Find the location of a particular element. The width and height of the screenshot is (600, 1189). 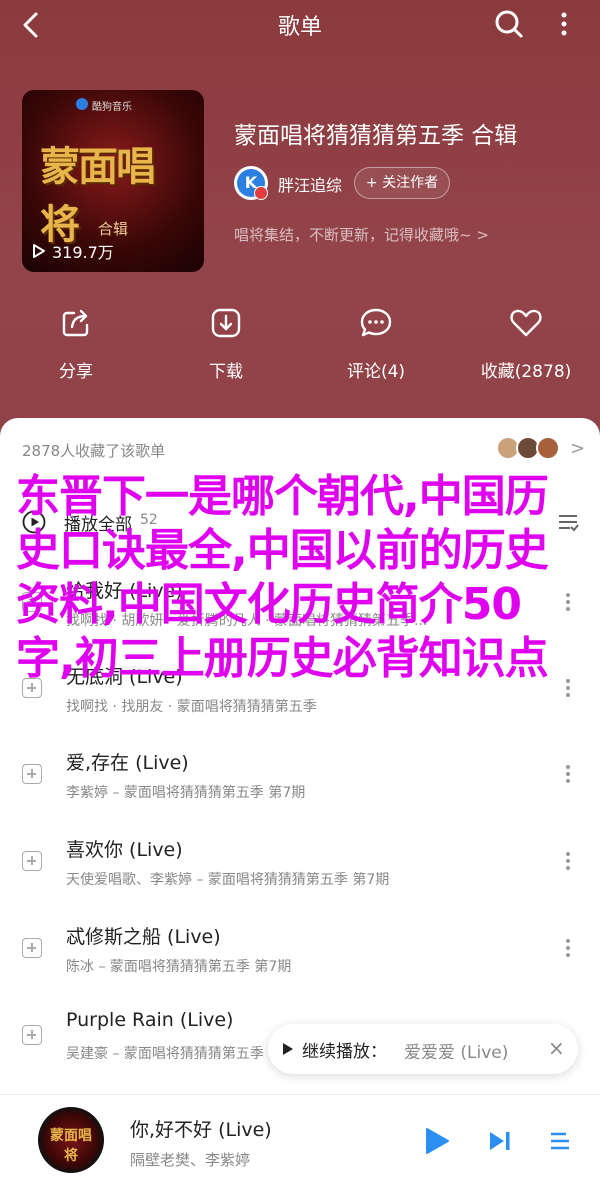

play-icon is located at coordinates (288, 1049).